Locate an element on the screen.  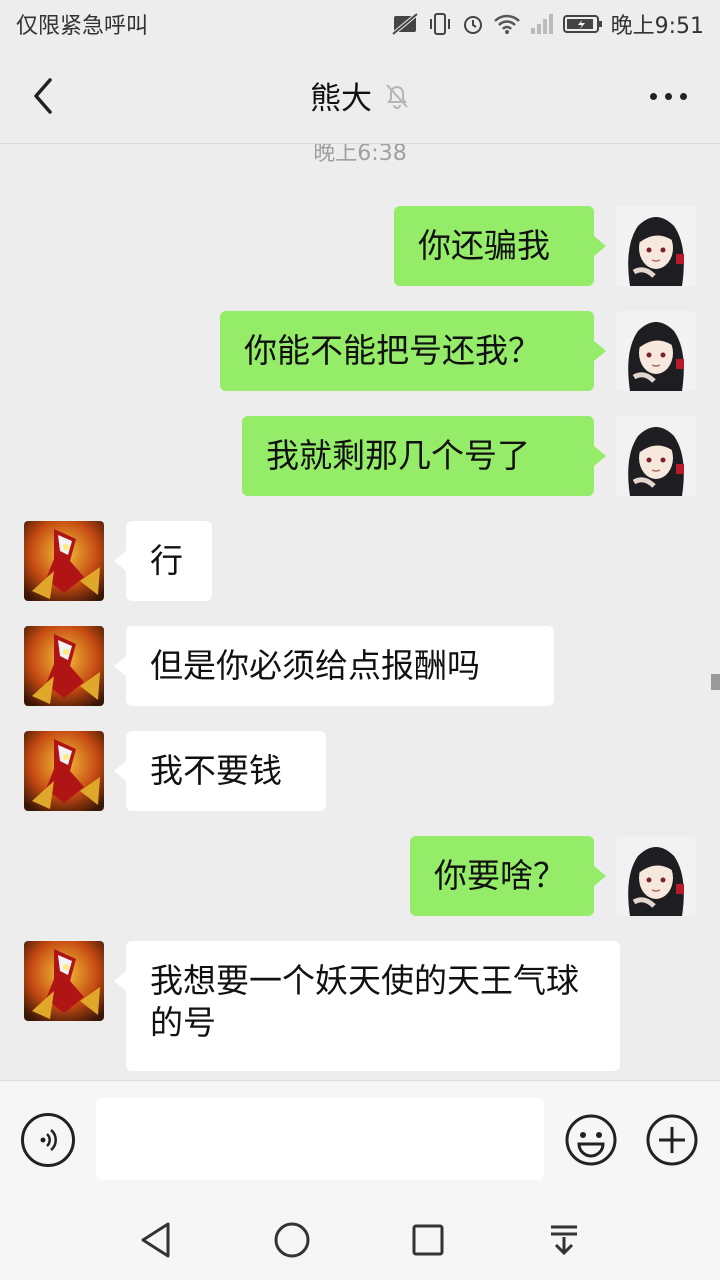
title-group: 熊大 is located at coordinates (360, 95).